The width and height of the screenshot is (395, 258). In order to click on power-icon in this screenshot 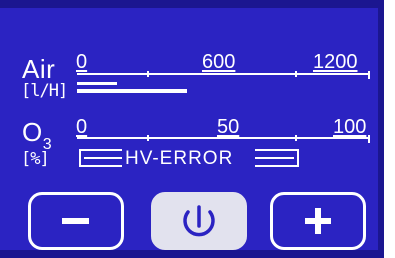, I will do `click(199, 221)`.